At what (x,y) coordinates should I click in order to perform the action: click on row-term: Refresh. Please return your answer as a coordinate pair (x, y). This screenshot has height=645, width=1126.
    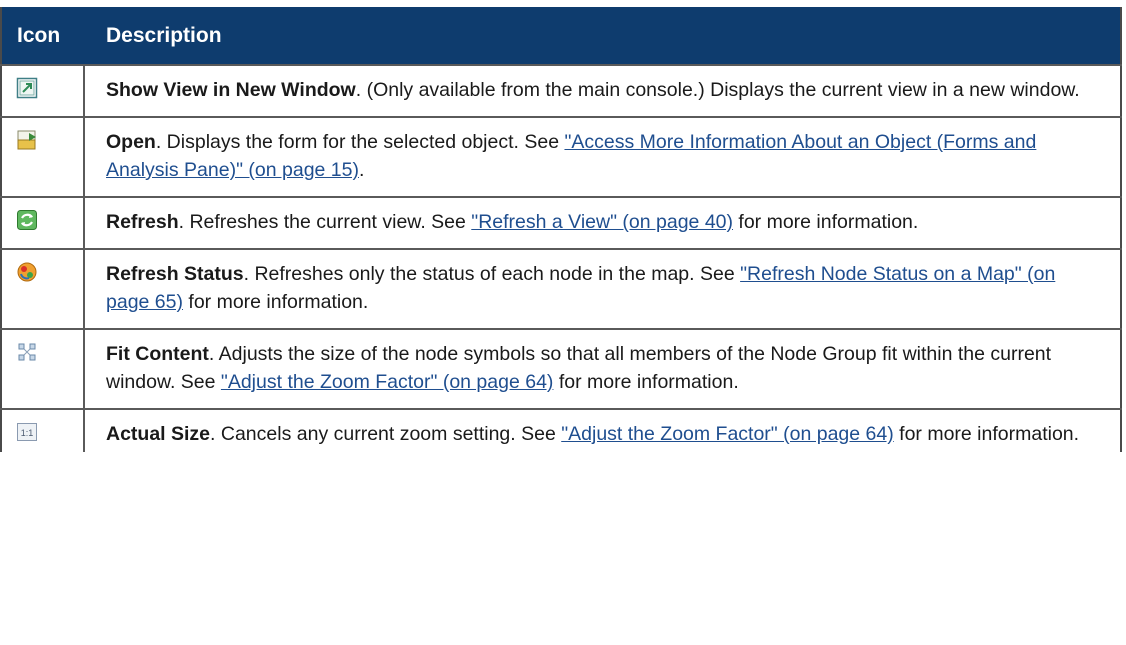
    Looking at the image, I should click on (142, 222).